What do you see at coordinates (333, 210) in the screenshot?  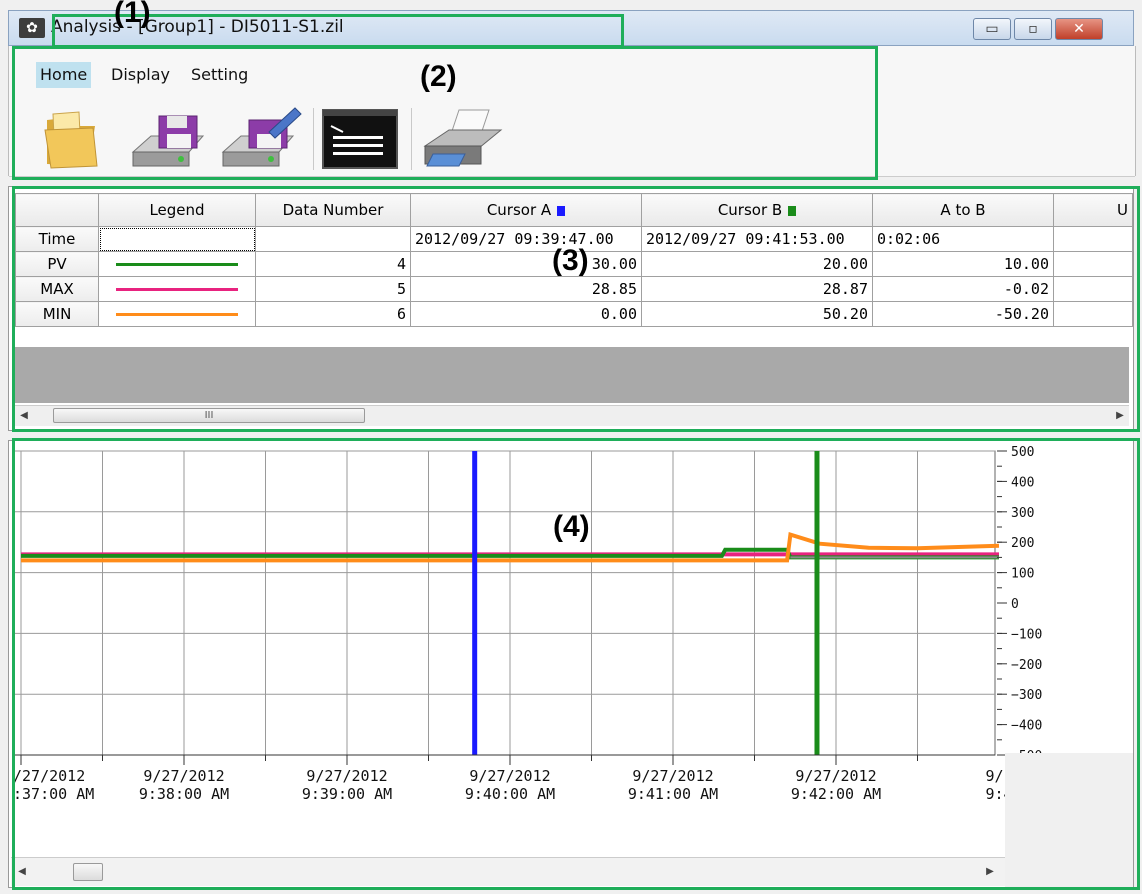 I see `column-header-data-number: Data Number` at bounding box center [333, 210].